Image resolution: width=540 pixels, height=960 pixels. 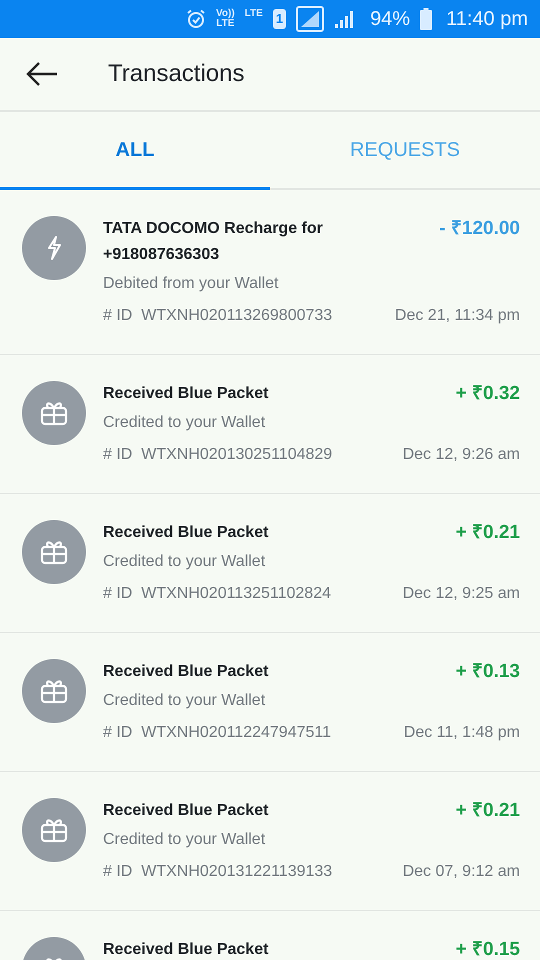 I want to click on transaction-title: TATA DOCOMO Recharge for +918087636303, so click(x=213, y=242).